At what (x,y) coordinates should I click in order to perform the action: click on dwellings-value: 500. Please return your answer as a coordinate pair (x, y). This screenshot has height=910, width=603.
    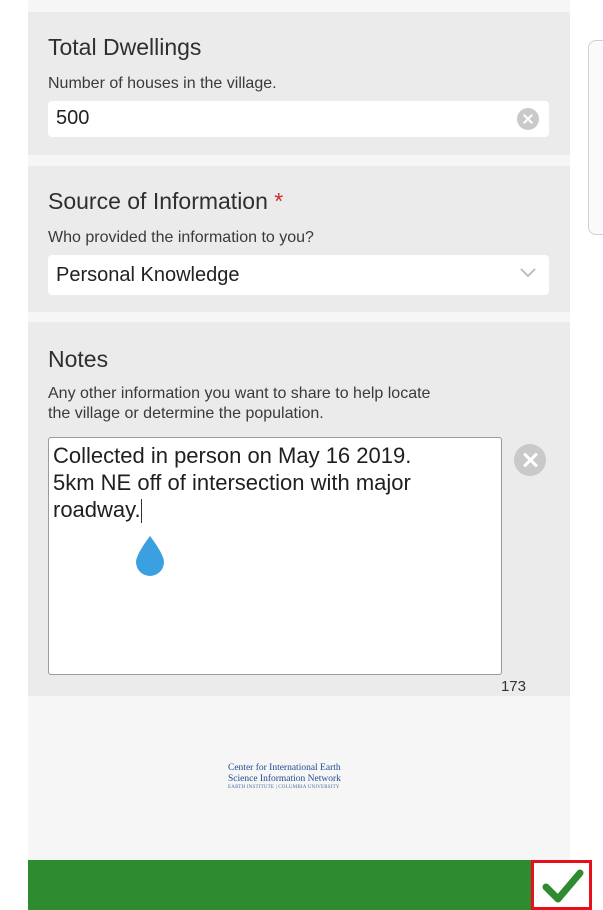
    Looking at the image, I should click on (73, 118).